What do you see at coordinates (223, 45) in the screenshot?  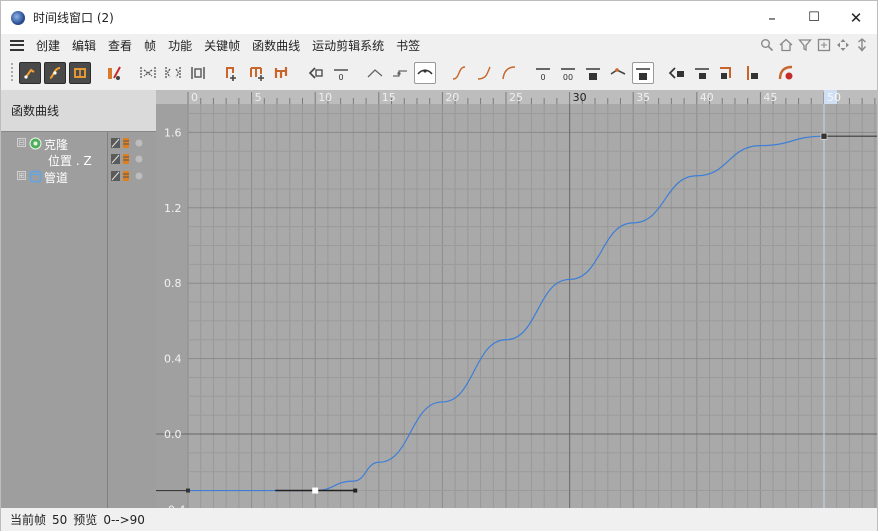 I see `menu-keys: 关键帧` at bounding box center [223, 45].